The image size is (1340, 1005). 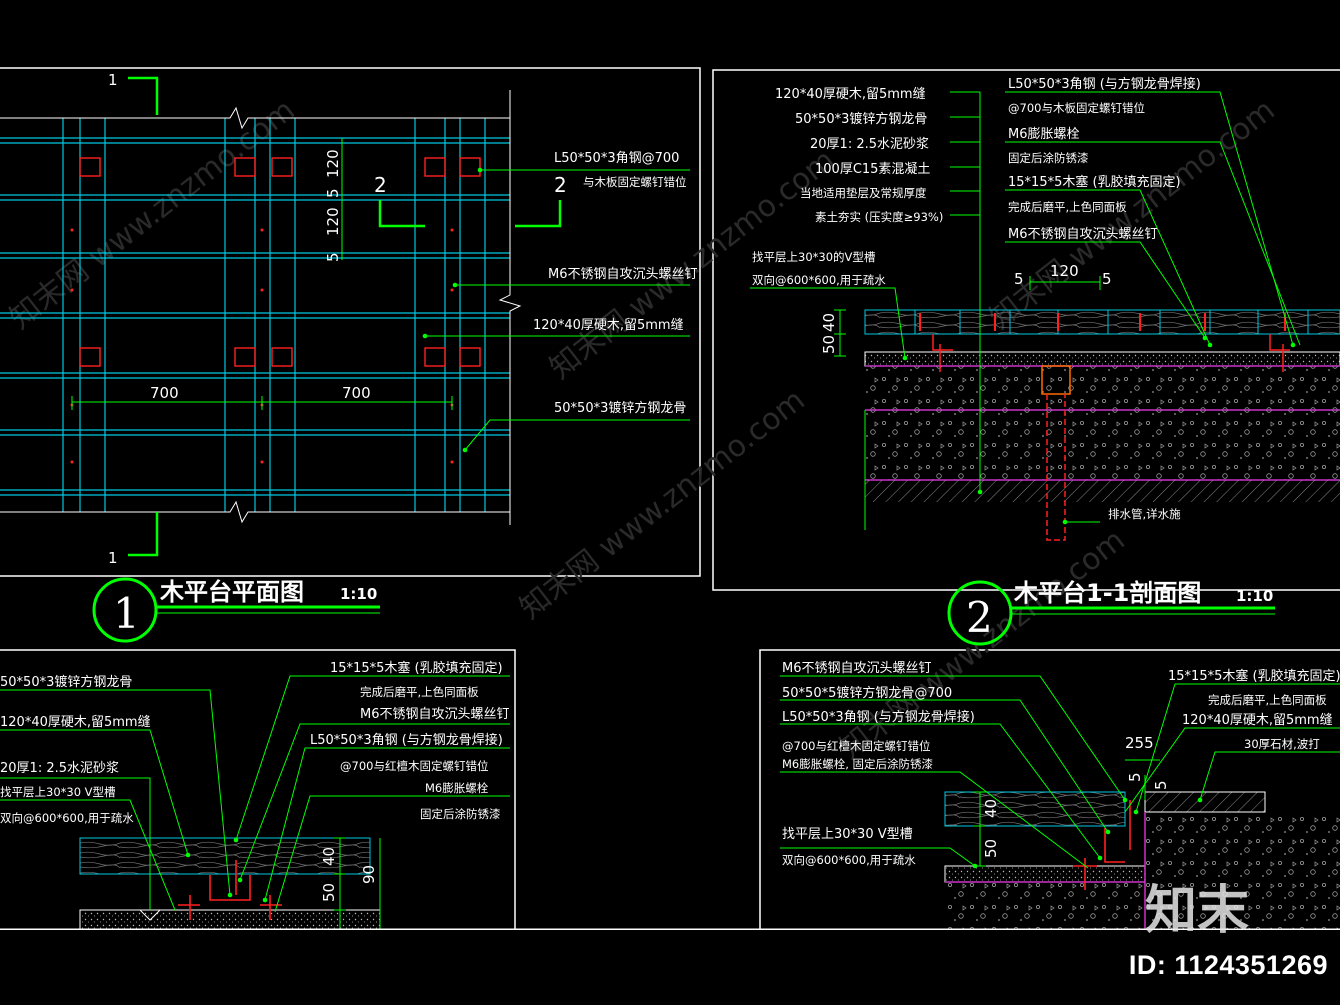 What do you see at coordinates (857, 668) in the screenshot?
I see `detail-b-note-left-0: M6不锈钢自攻沉头螺丝钉` at bounding box center [857, 668].